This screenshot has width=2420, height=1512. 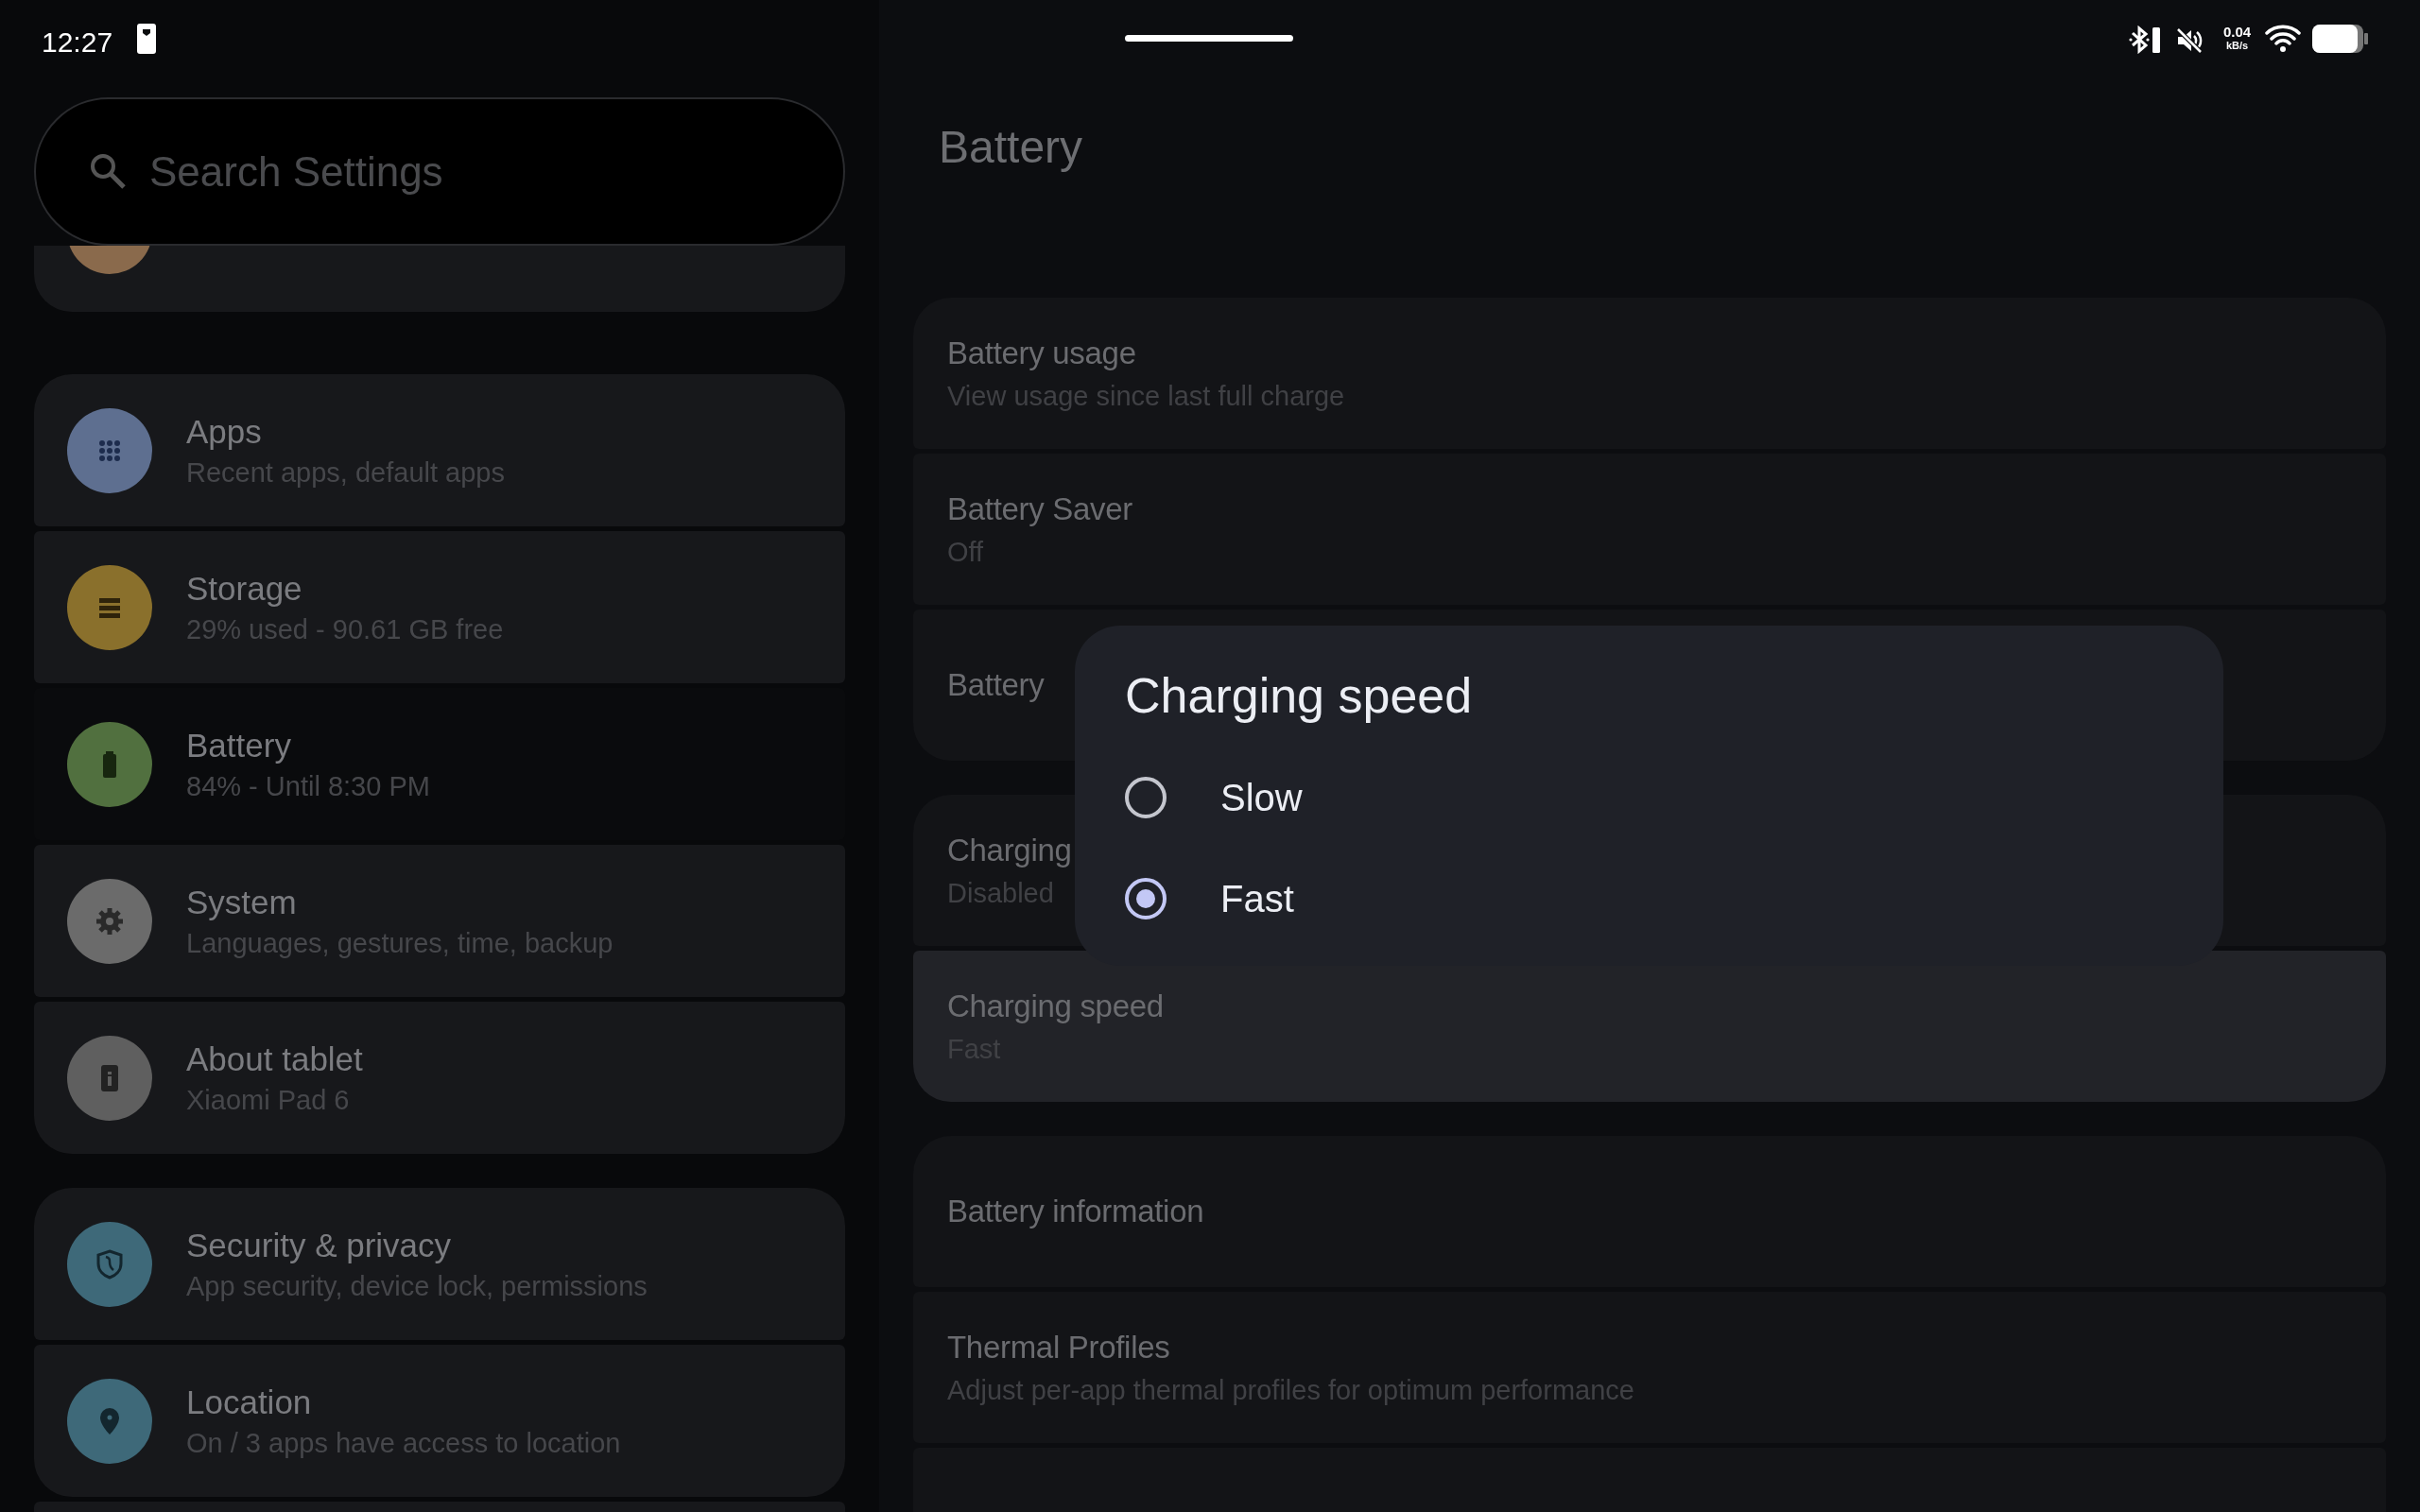 What do you see at coordinates (2283, 39) in the screenshot?
I see `wifi-icon` at bounding box center [2283, 39].